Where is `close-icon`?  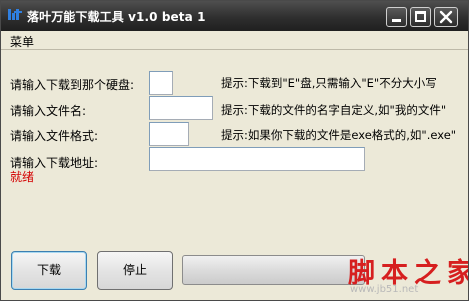 close-icon is located at coordinates (446, 17).